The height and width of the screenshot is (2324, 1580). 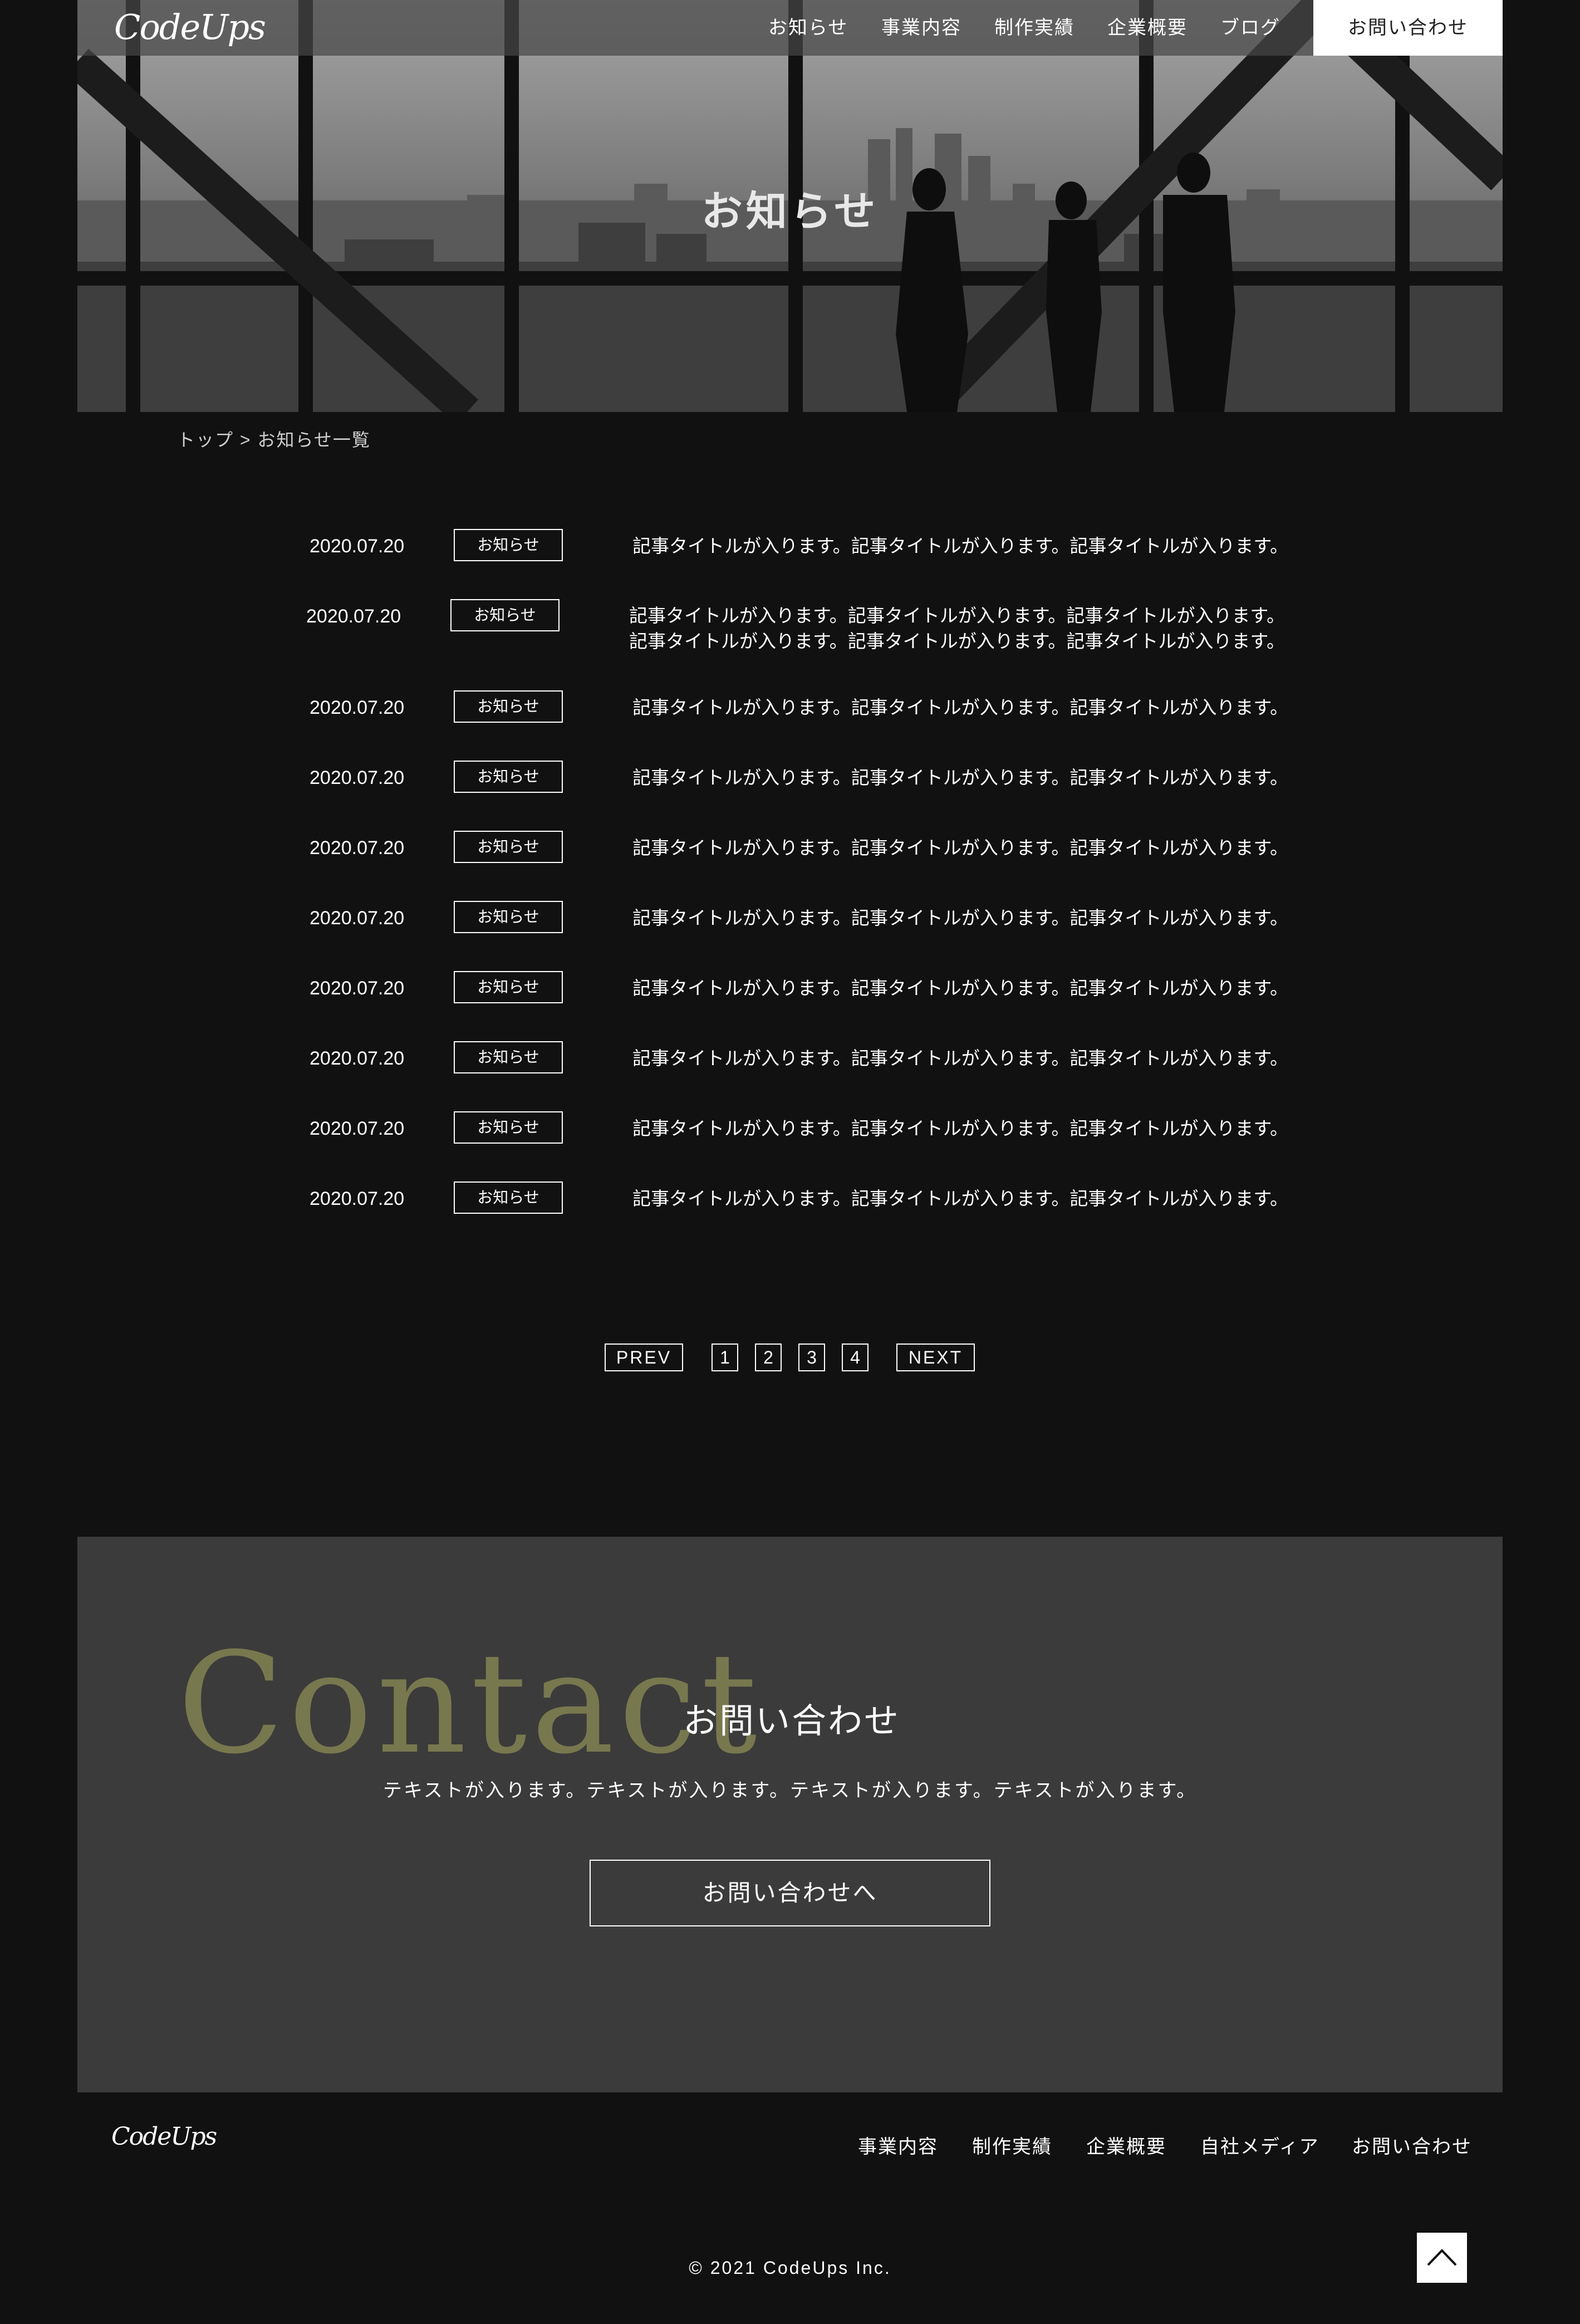 I want to click on footer-nav-business: 事業内容, so click(x=898, y=2147).